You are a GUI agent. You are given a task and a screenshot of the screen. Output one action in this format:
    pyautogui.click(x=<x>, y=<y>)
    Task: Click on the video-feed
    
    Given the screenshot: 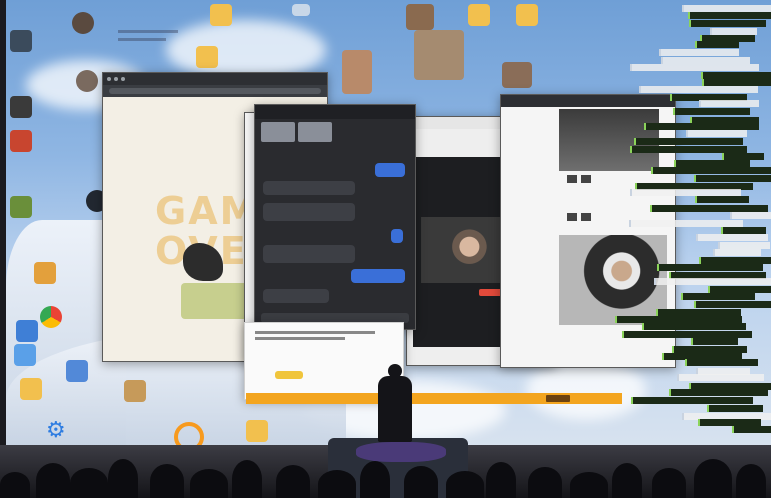 What is the action you would take?
    pyautogui.click(x=465, y=250)
    